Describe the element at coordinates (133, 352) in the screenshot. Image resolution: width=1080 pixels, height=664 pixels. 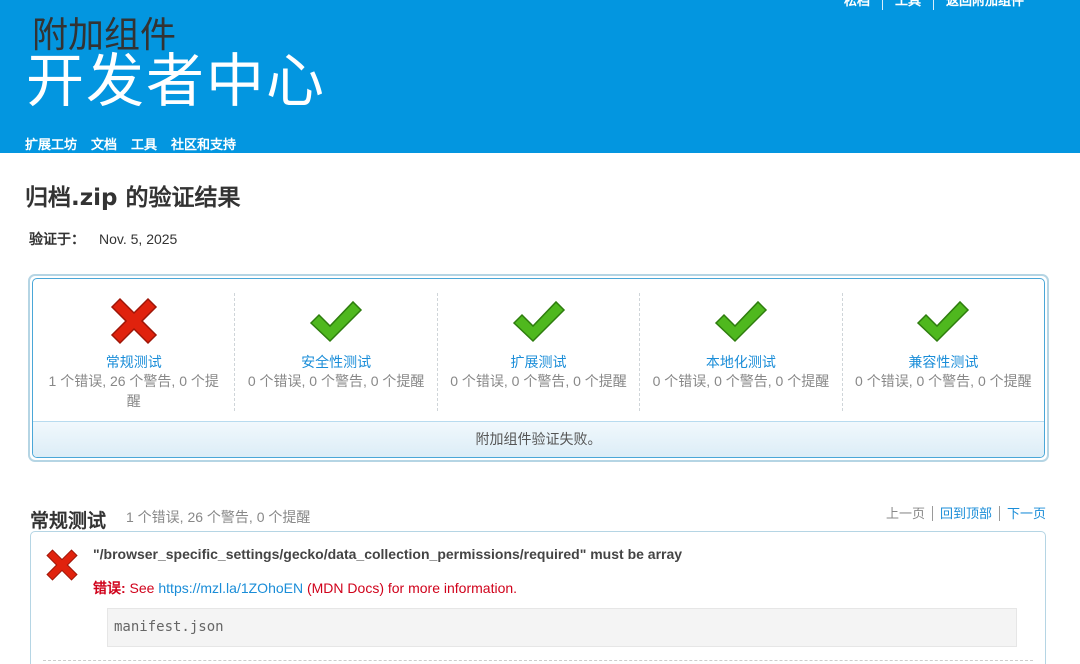
I see `test-general: 常规测试 1 个错误, 26 个警告, 0 个提醒` at that location.